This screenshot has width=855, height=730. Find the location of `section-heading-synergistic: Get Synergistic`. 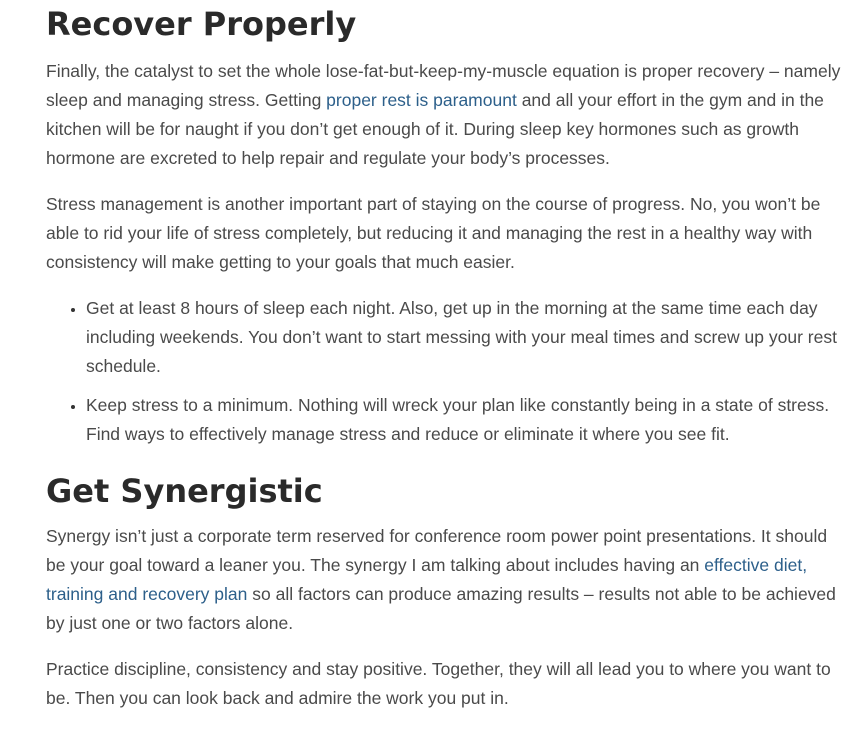

section-heading-synergistic: Get Synergistic is located at coordinates (184, 491).